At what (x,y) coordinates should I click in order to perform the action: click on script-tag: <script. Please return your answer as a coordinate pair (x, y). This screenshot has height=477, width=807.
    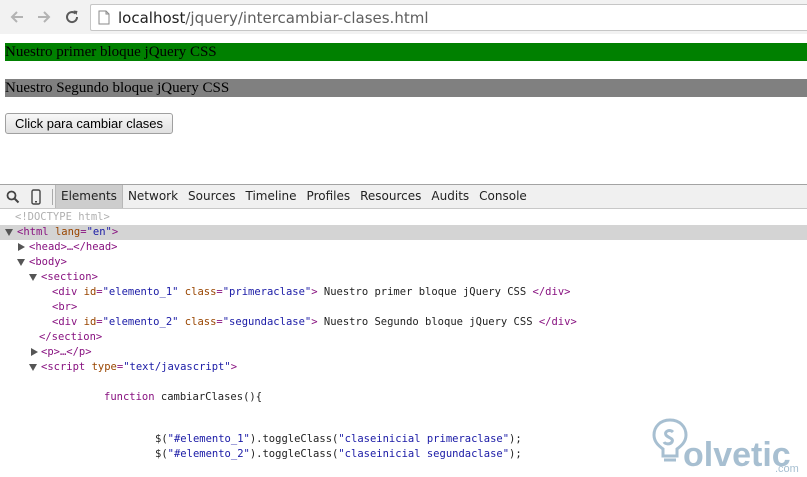
    Looking at the image, I should click on (63, 367).